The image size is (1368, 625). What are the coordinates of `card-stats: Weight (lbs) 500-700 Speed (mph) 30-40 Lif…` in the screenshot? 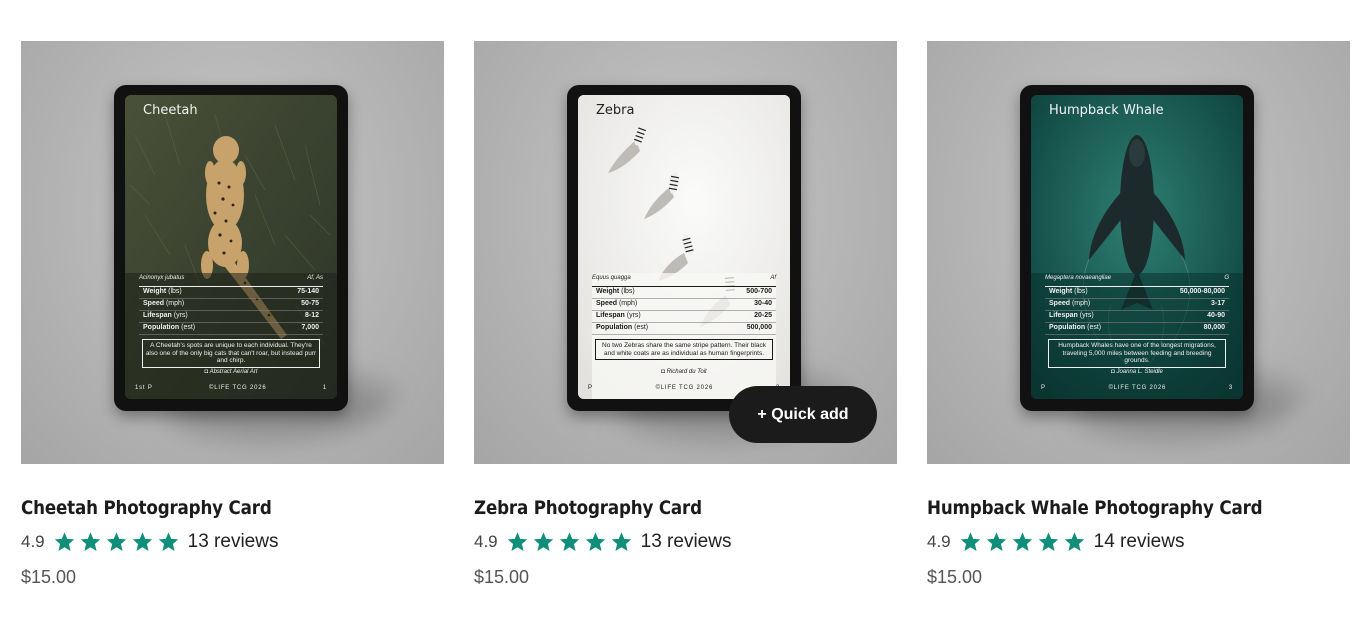 It's located at (684, 310).